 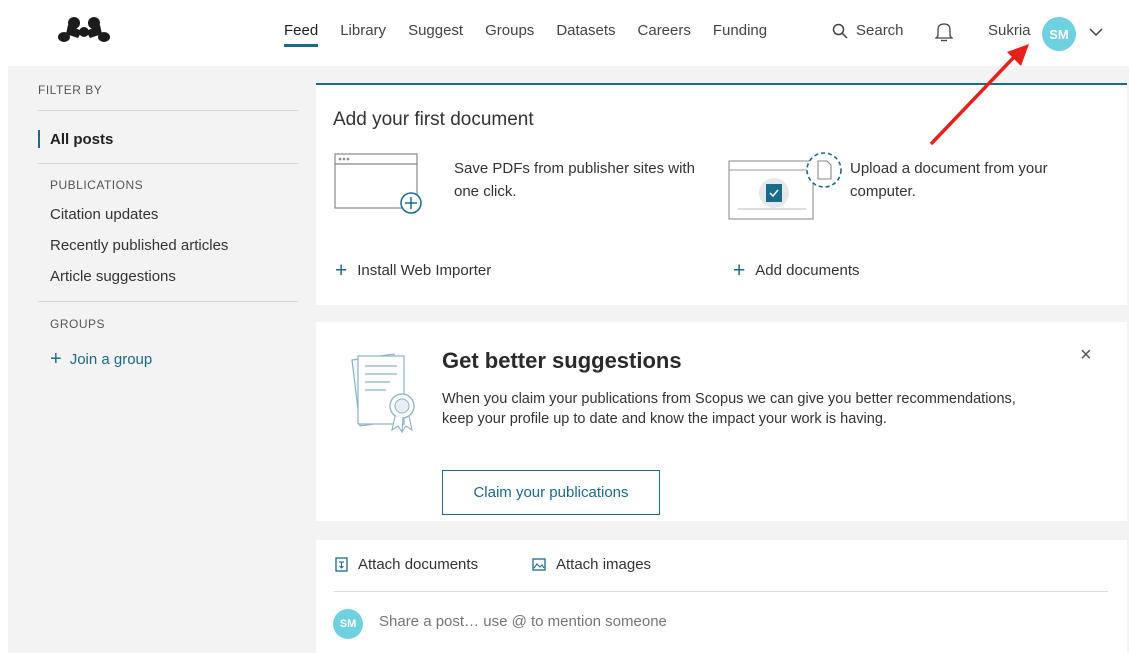 What do you see at coordinates (363, 34) in the screenshot?
I see `nav-library: Library` at bounding box center [363, 34].